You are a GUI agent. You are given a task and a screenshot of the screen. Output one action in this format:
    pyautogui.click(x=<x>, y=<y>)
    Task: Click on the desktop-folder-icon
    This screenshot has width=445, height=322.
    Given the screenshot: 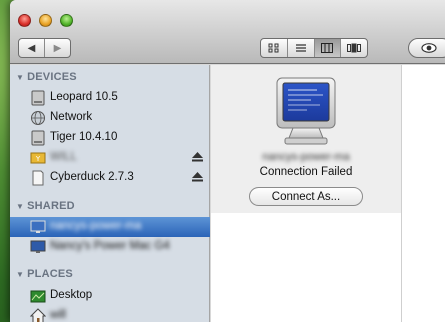 What is the action you would take?
    pyautogui.click(x=38, y=296)
    